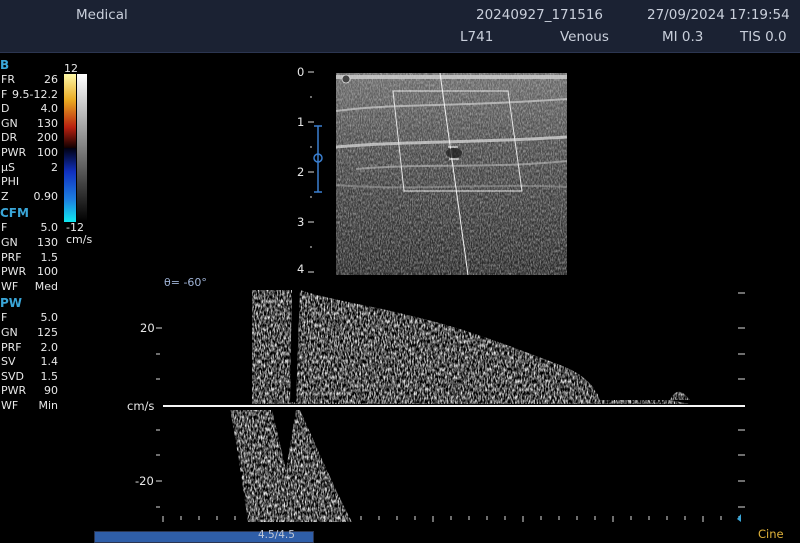  I want to click on cine-label: Cine, so click(771, 534).